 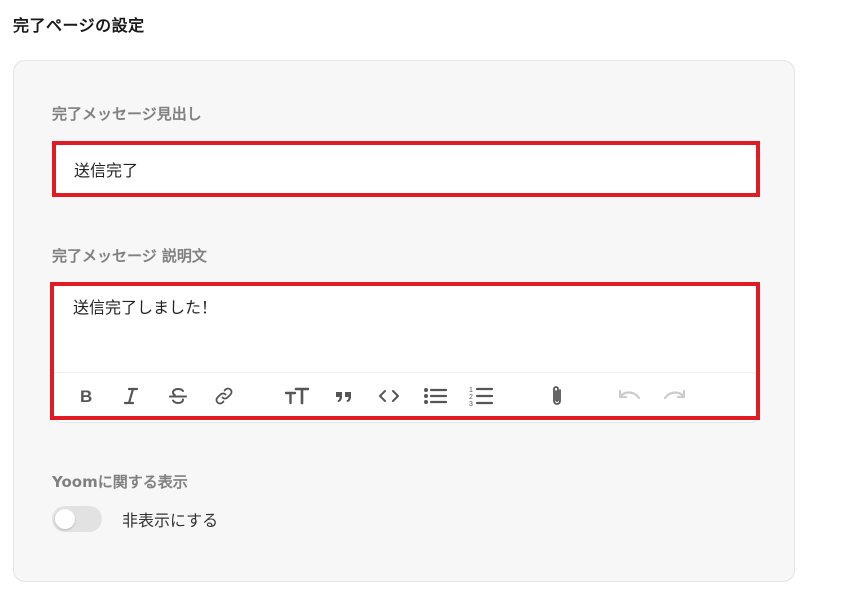 I want to click on svg-text: 3, so click(x=471, y=404).